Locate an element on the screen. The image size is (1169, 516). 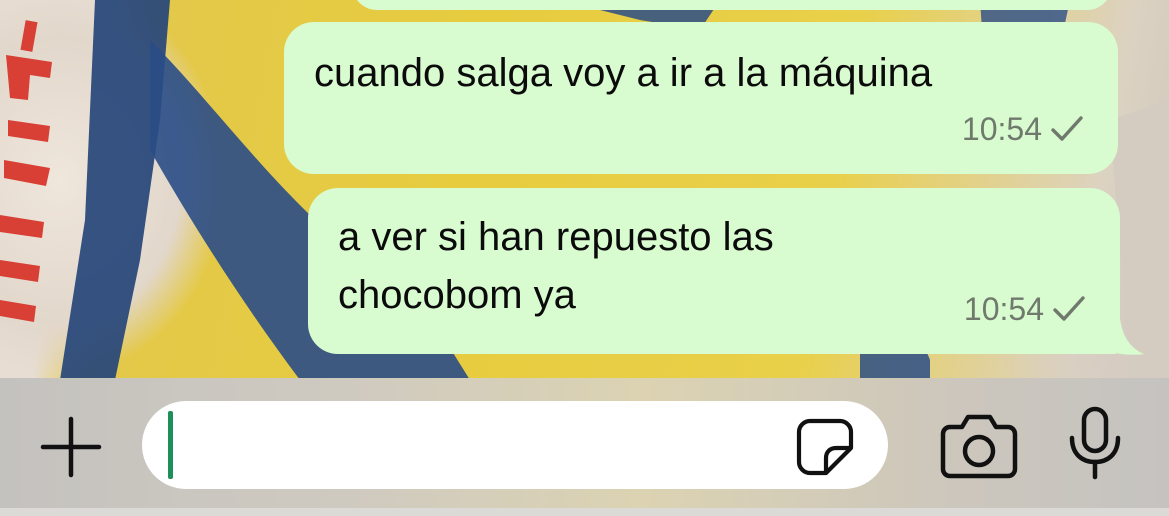
previous-message-bubble is located at coordinates (732, 5).